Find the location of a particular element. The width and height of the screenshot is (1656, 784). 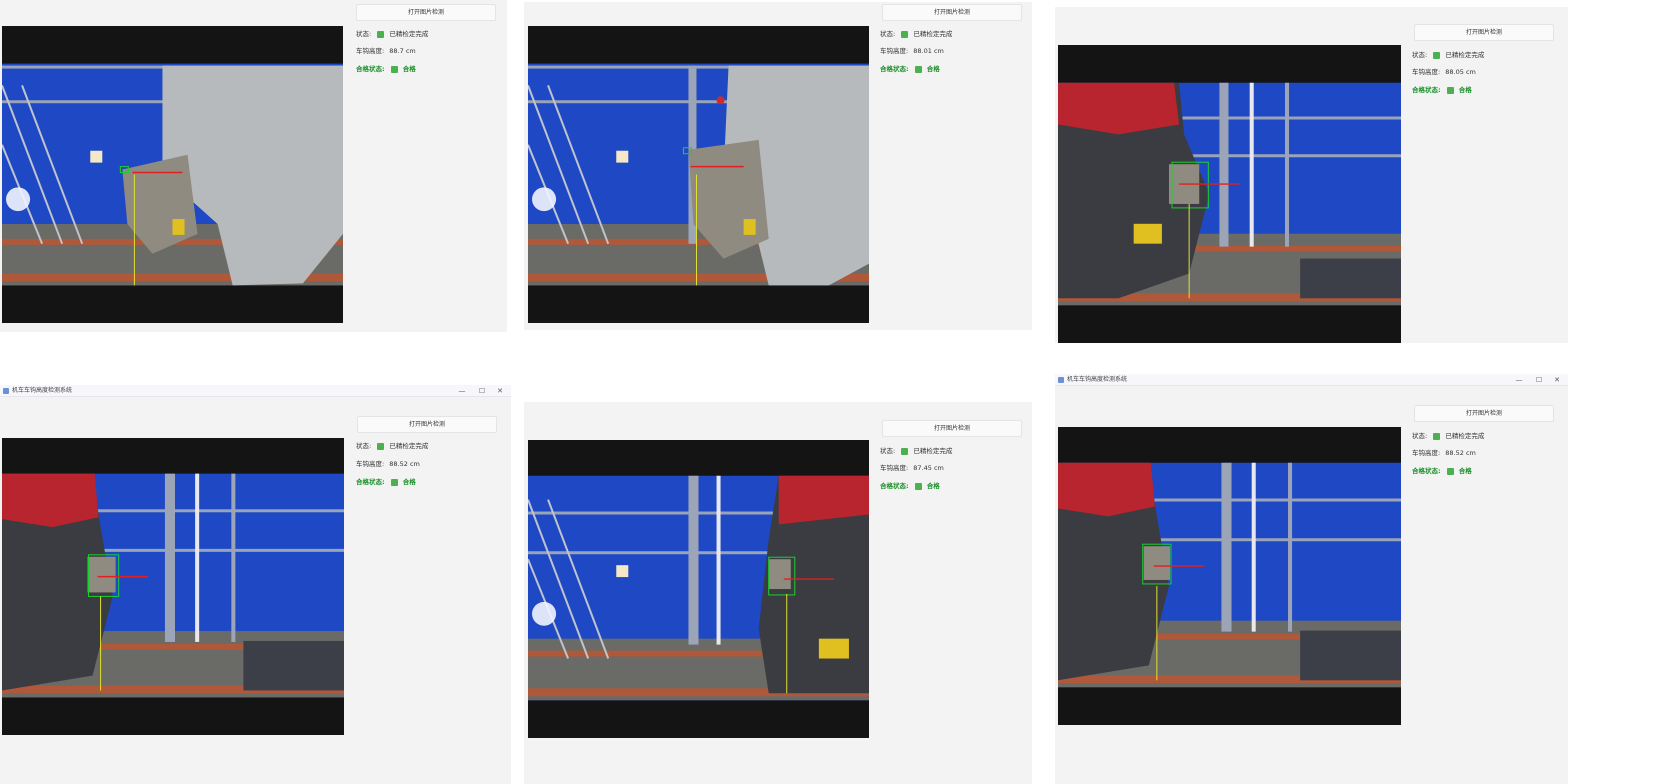

detection-panel-1: 打开图片检测 状态: 已精检定完成 车钩高度: 88.7 cm 合格状态: 合格 is located at coordinates (253, 166).